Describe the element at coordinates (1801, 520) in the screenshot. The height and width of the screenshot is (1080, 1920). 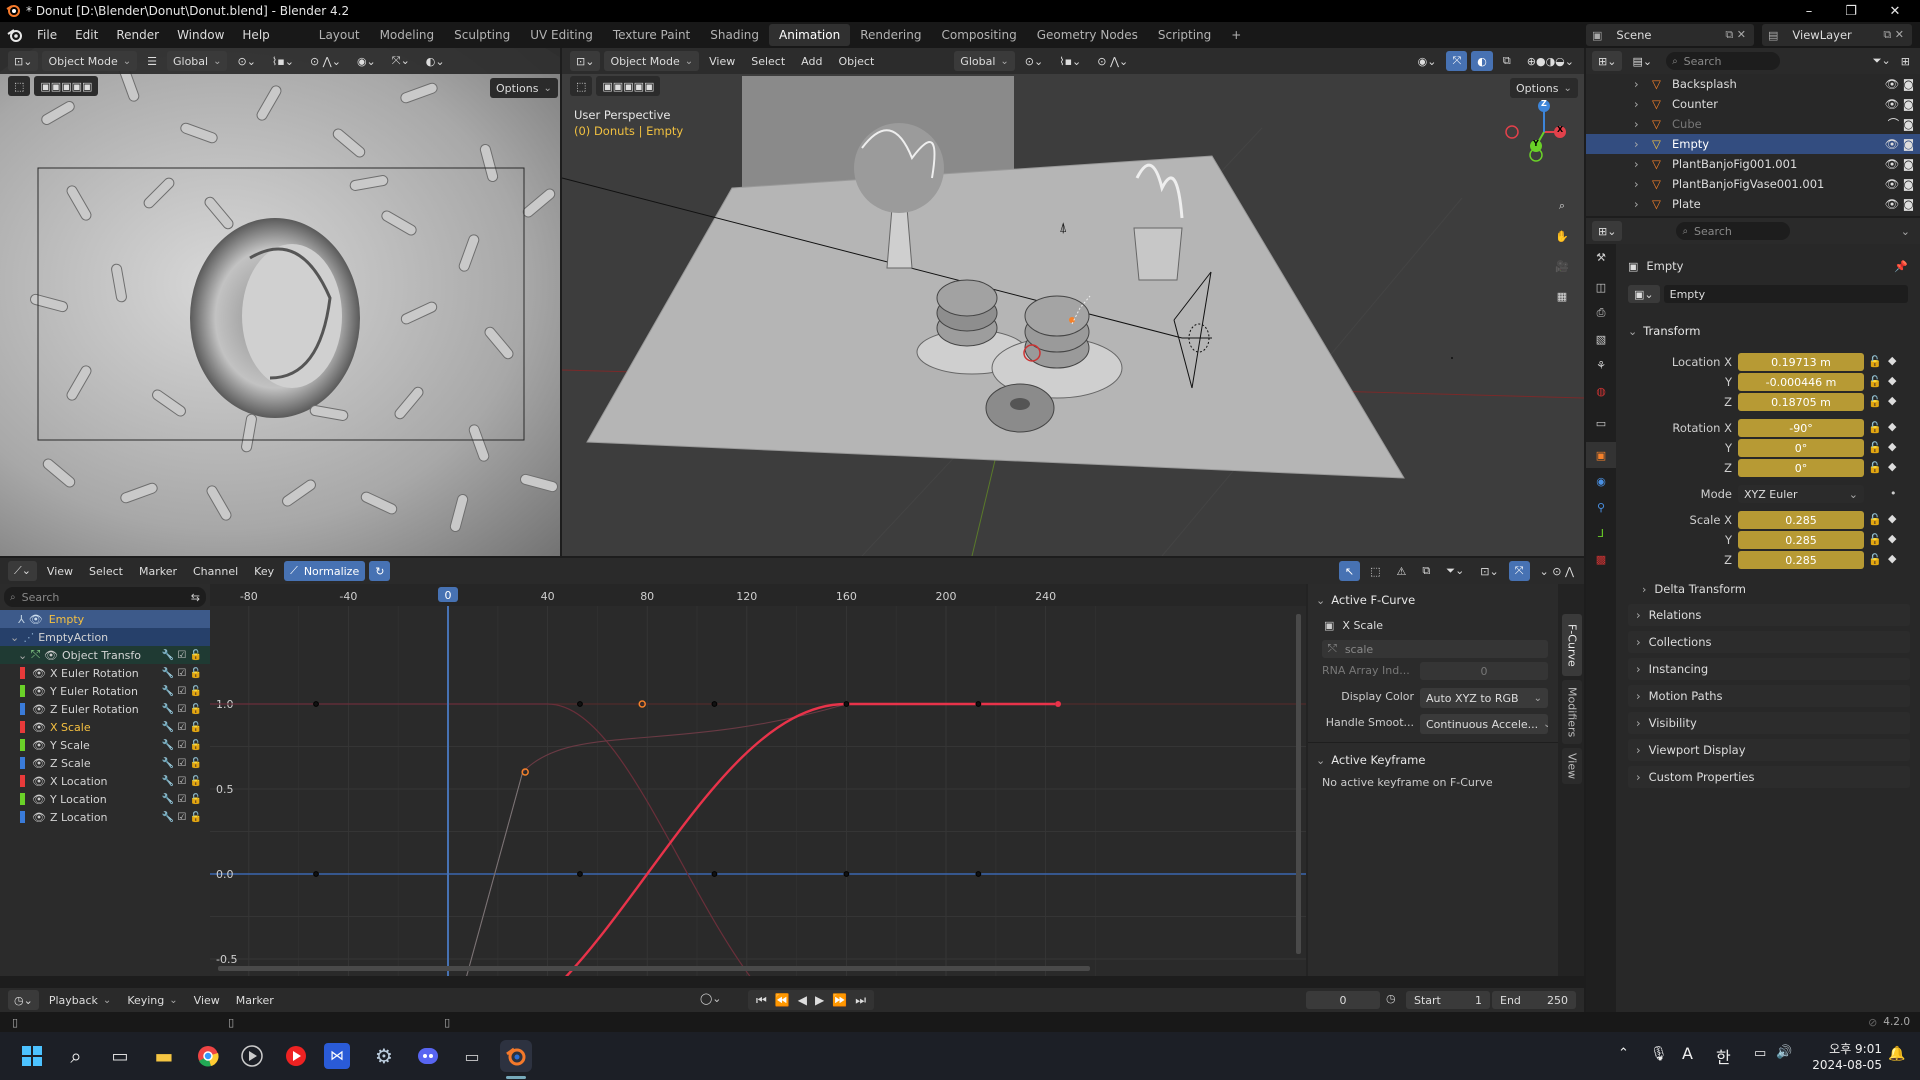
I see `scale-x-field: 0.285` at that location.